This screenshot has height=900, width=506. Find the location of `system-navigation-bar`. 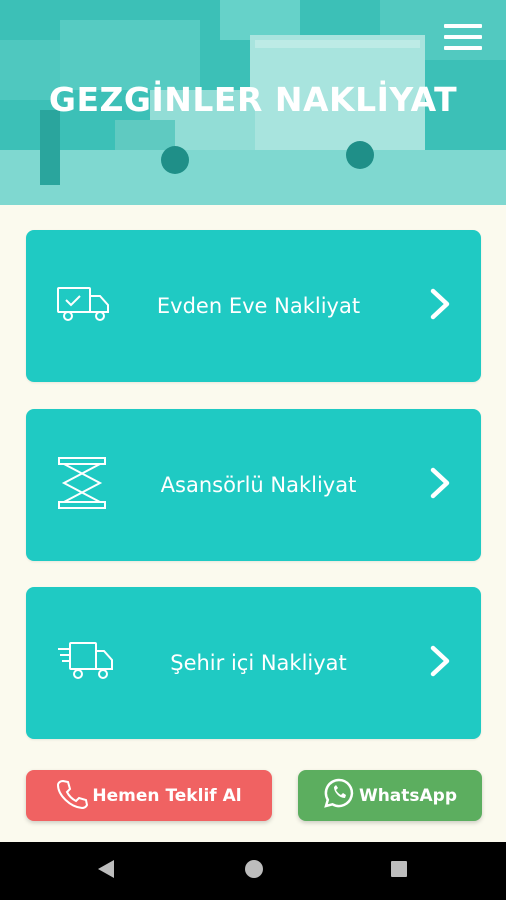

system-navigation-bar is located at coordinates (253, 871).